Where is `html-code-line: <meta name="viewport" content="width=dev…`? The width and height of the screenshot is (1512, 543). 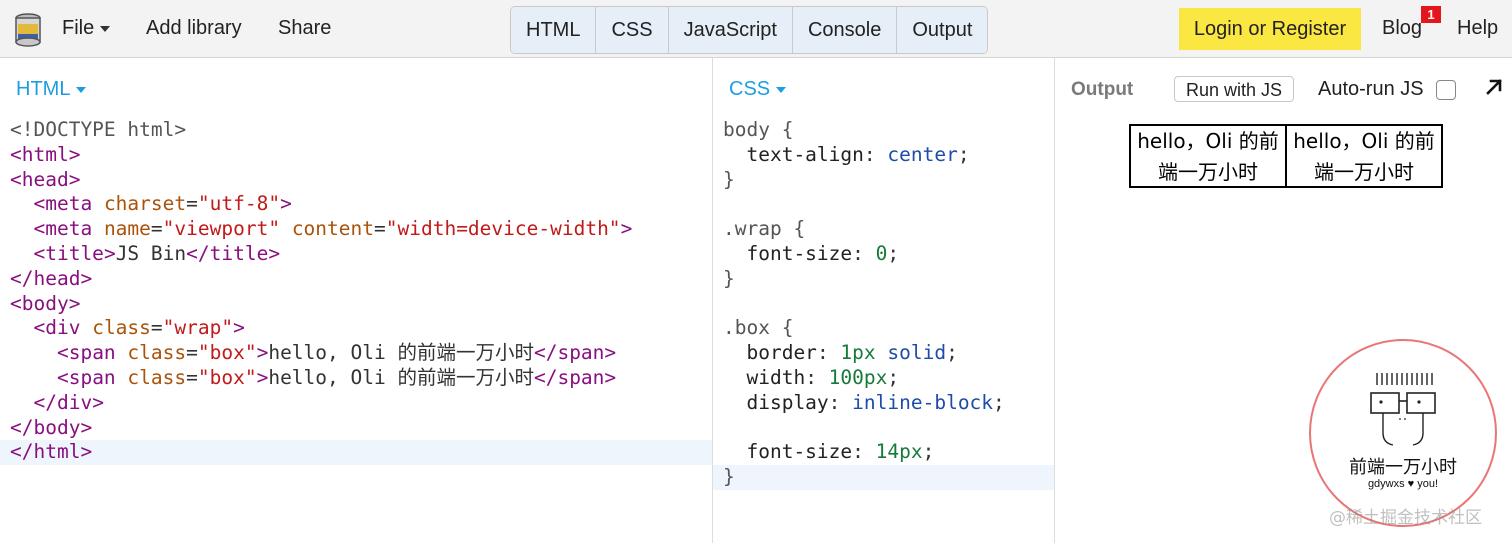 html-code-line: <meta name="viewport" content="width=dev… is located at coordinates (356, 229).